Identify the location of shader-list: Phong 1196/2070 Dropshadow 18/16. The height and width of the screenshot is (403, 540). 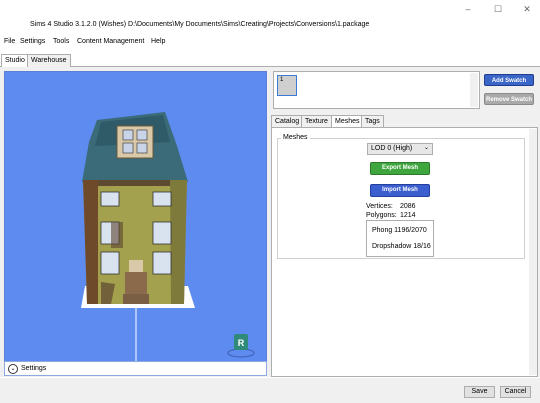
(400, 238).